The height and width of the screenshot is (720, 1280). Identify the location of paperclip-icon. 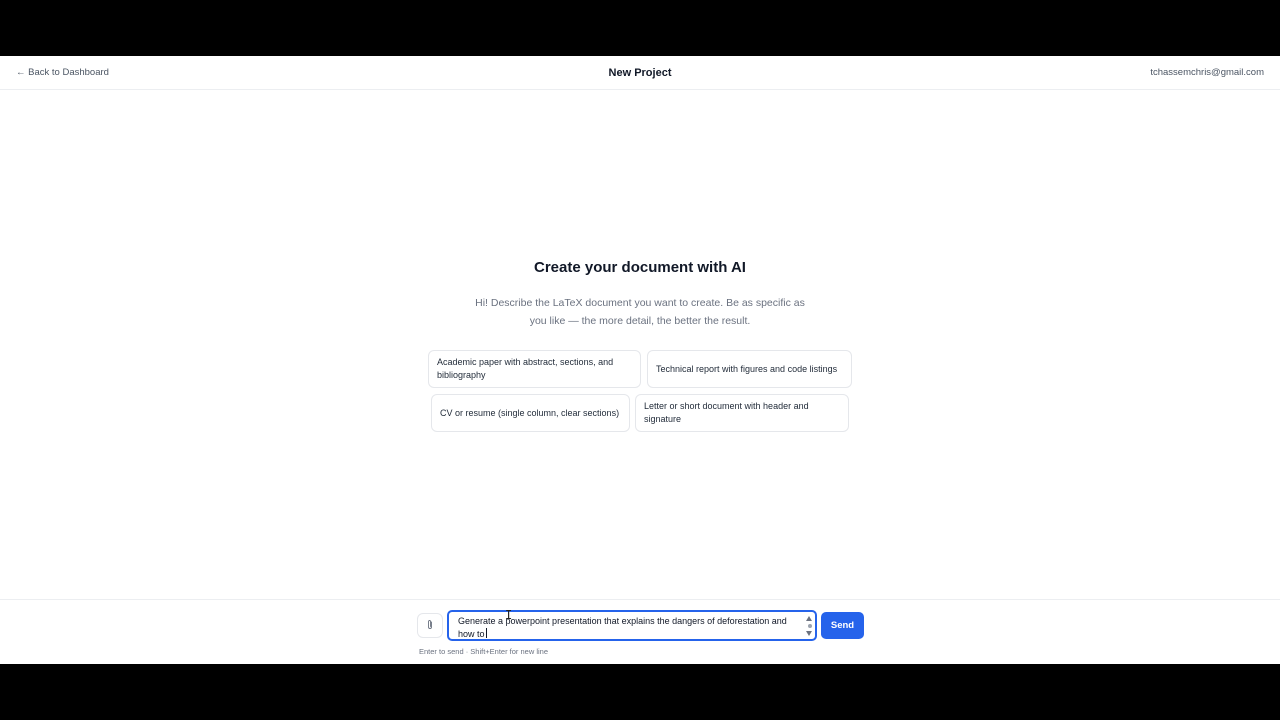
(430, 626).